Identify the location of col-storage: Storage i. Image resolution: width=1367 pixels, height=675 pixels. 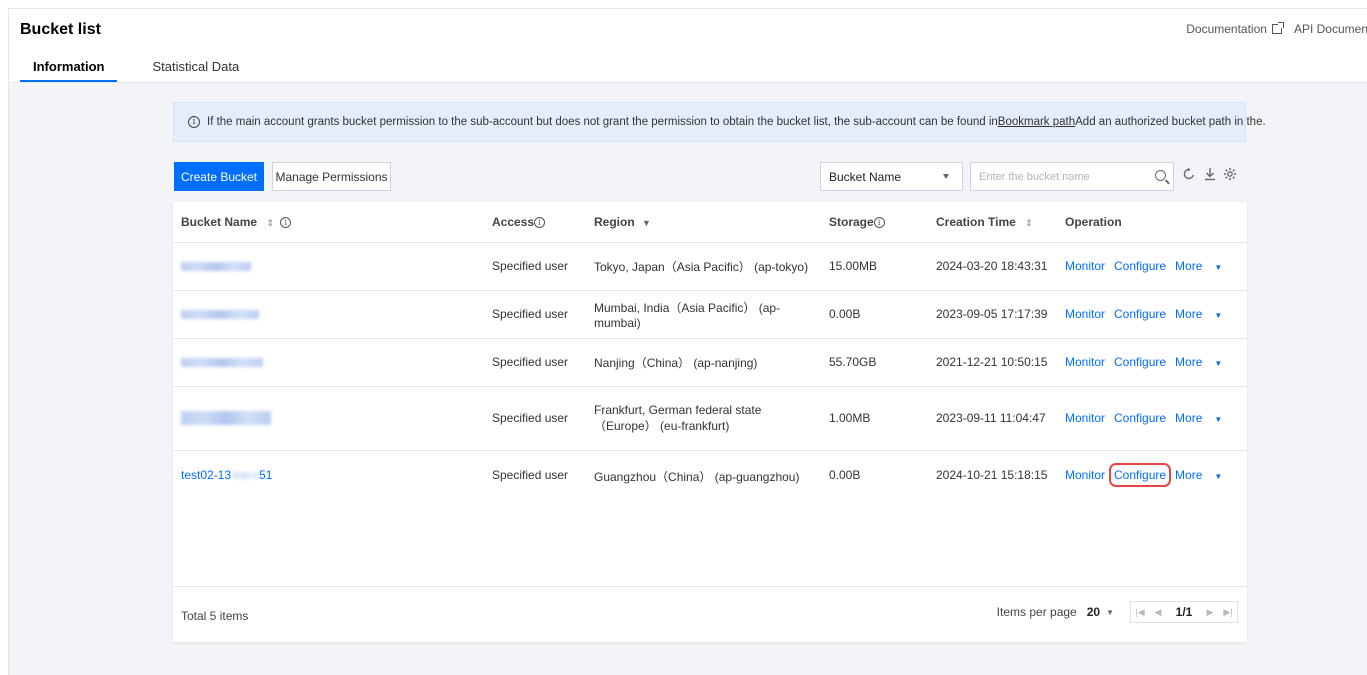
(874, 222).